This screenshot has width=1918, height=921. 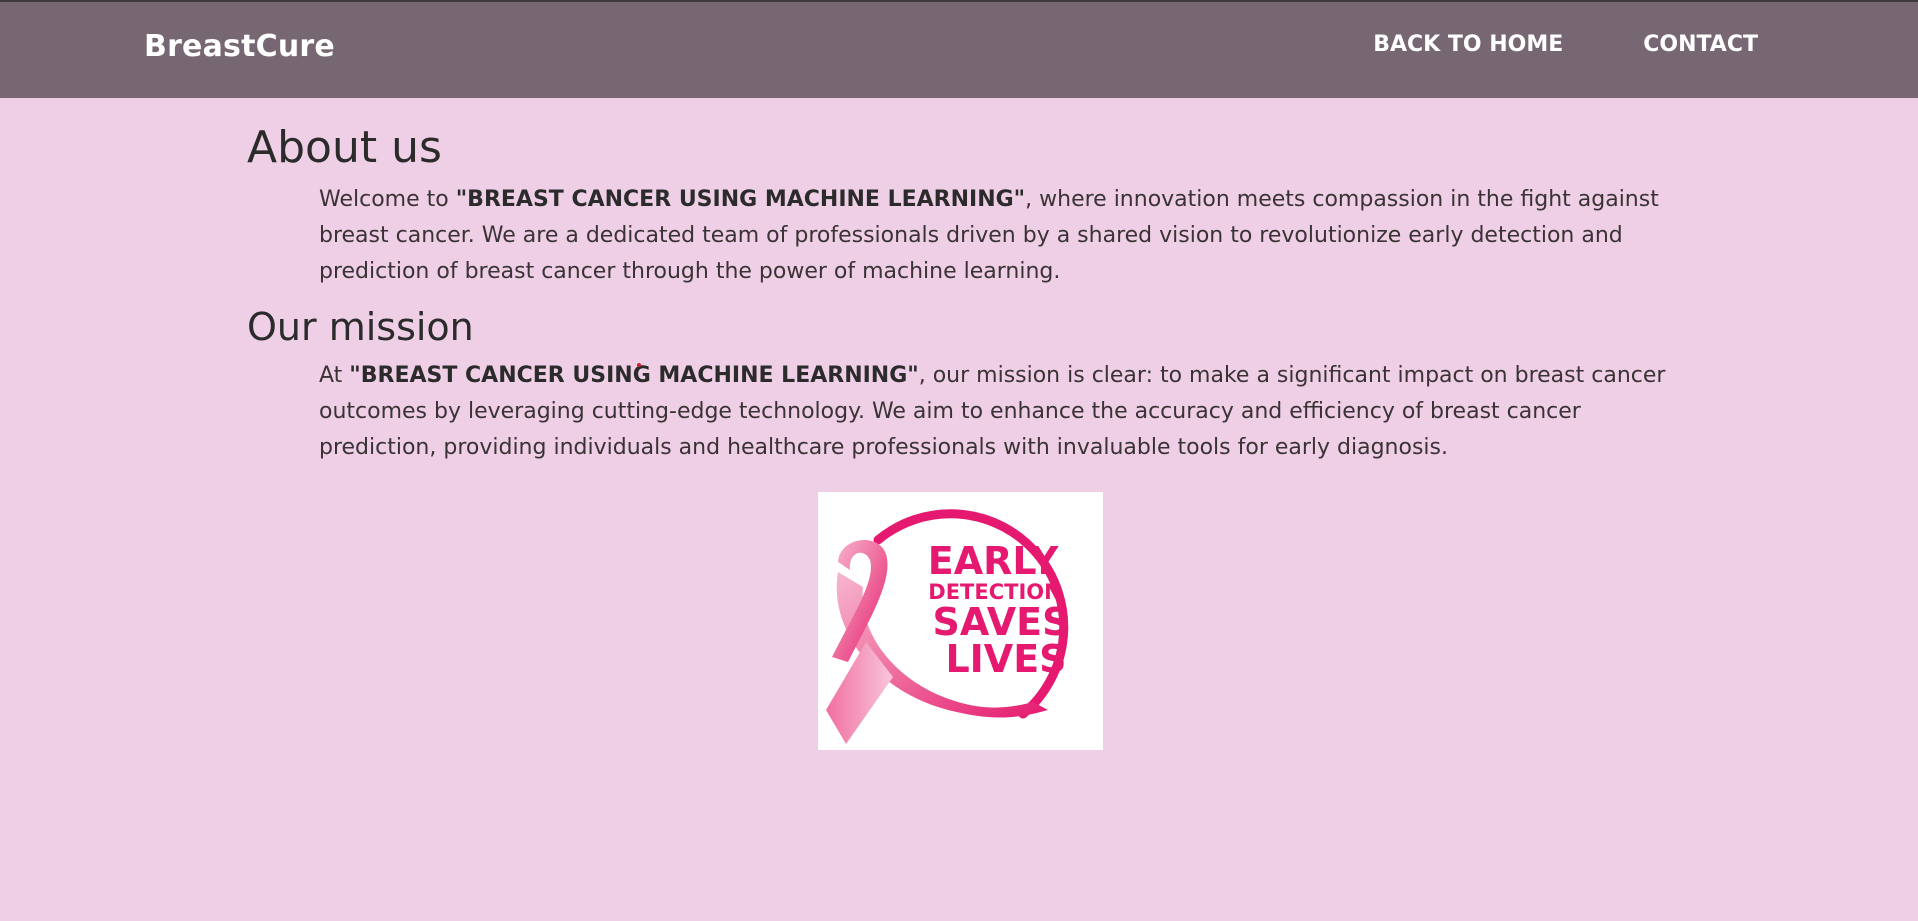 I want to click on pink-ribbon-icon: EARLY DETECTION SAVES LIVES, so click(x=947, y=626).